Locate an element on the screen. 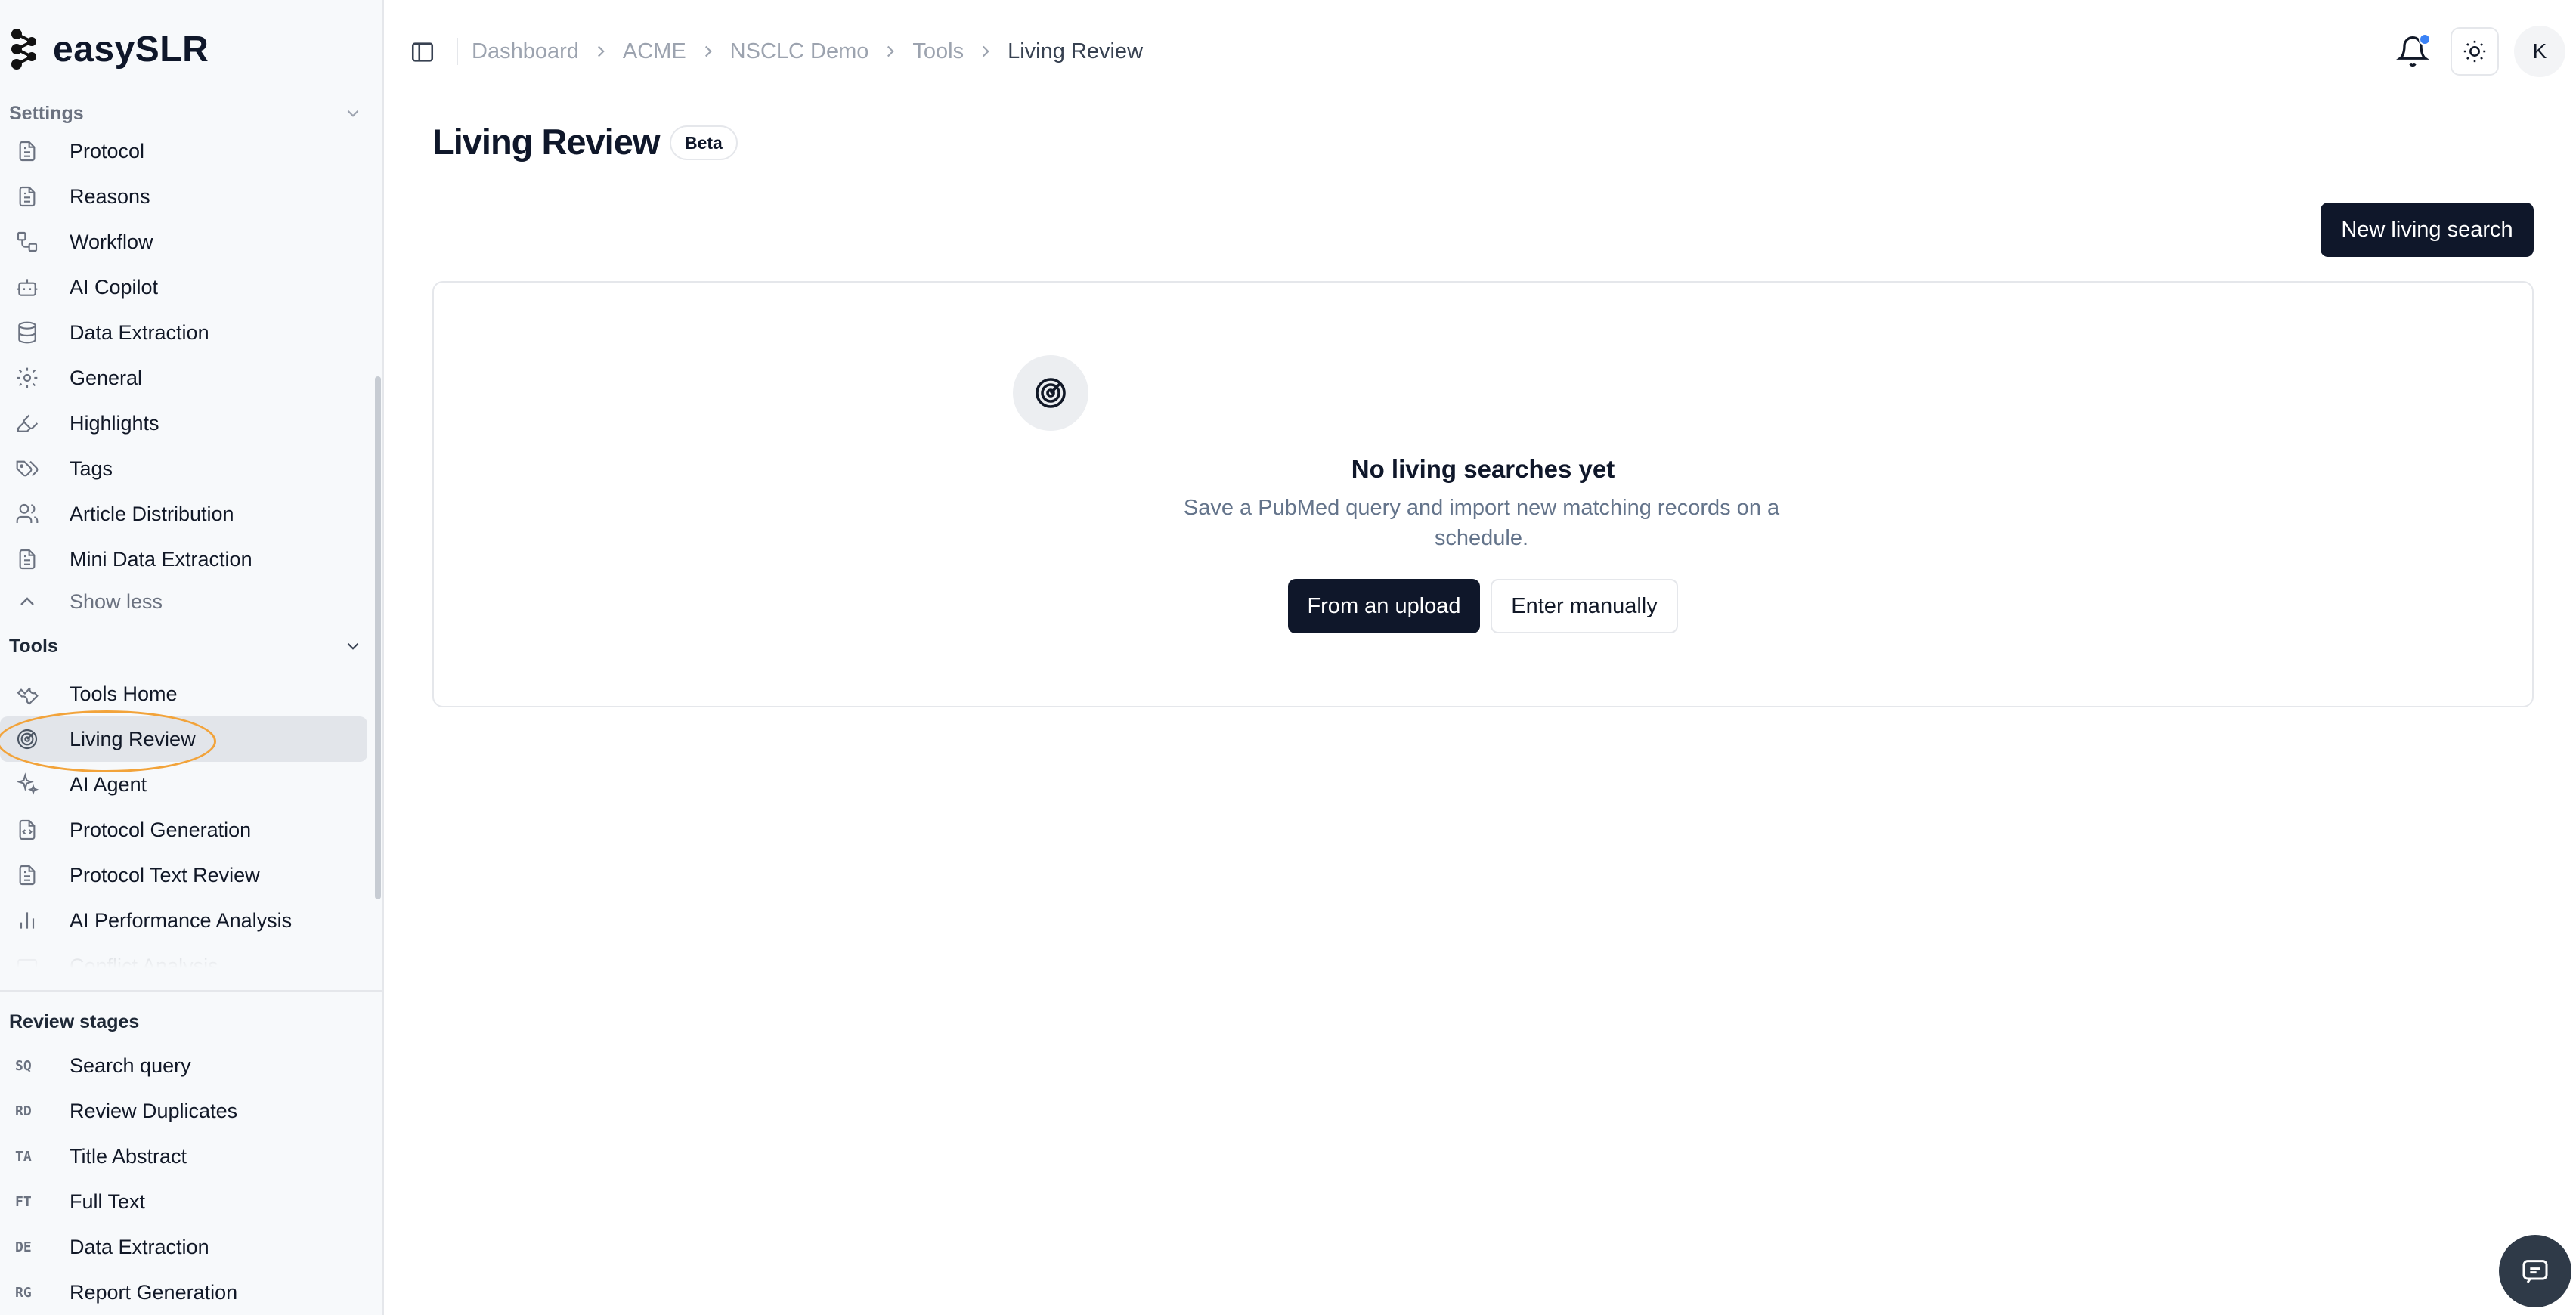 The height and width of the screenshot is (1315, 2576). sidebar-item-protocol-generation: Protocol Generation is located at coordinates (186, 830).